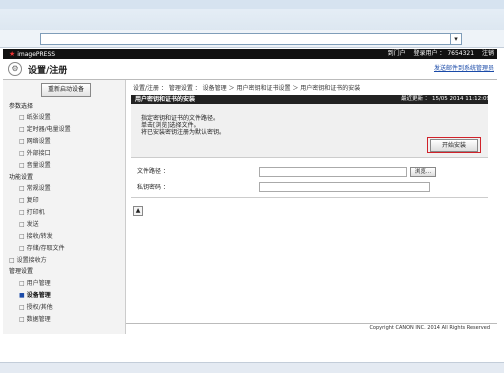 This screenshot has height=373, width=504. What do you see at coordinates (252, 367) in the screenshot?
I see `browser-status-bar` at bounding box center [252, 367].